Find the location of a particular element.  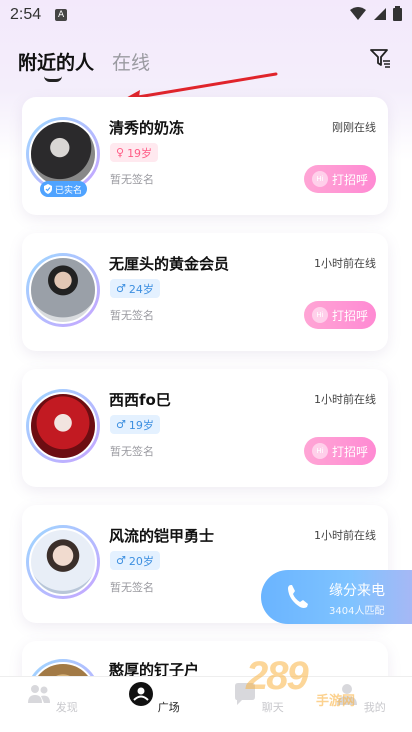

gender-age-badge: ♂ 24岁 is located at coordinates (135, 288).